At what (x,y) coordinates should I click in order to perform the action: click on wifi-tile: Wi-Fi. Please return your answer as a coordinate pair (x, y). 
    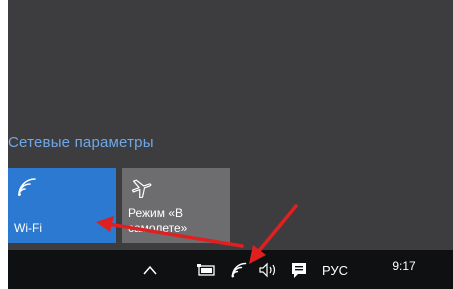
    Looking at the image, I should click on (62, 205).